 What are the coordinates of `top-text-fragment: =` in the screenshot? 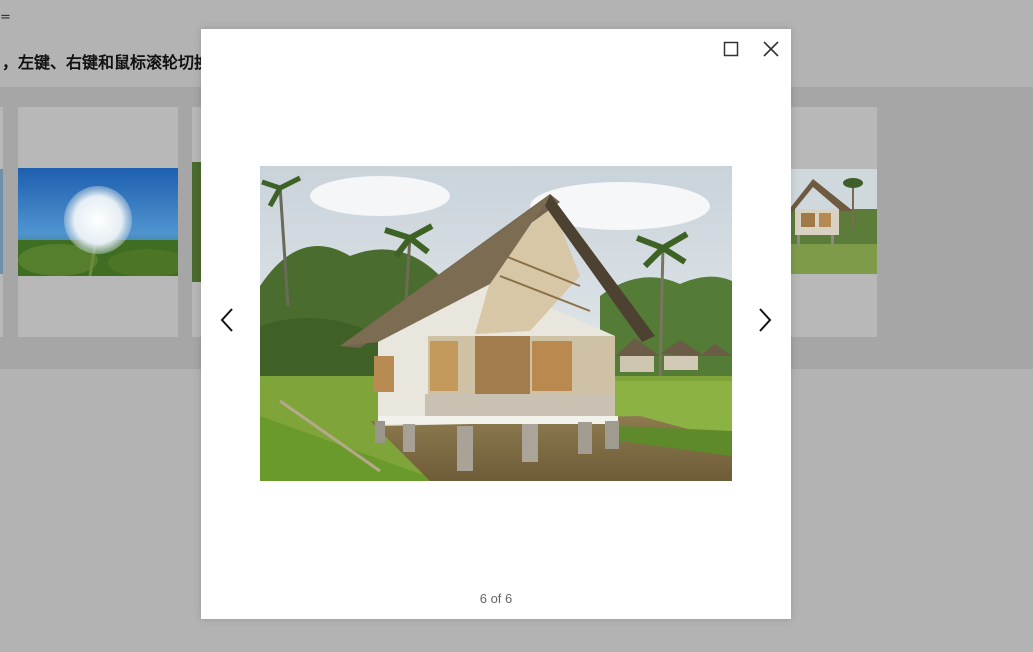 It's located at (5, 17).